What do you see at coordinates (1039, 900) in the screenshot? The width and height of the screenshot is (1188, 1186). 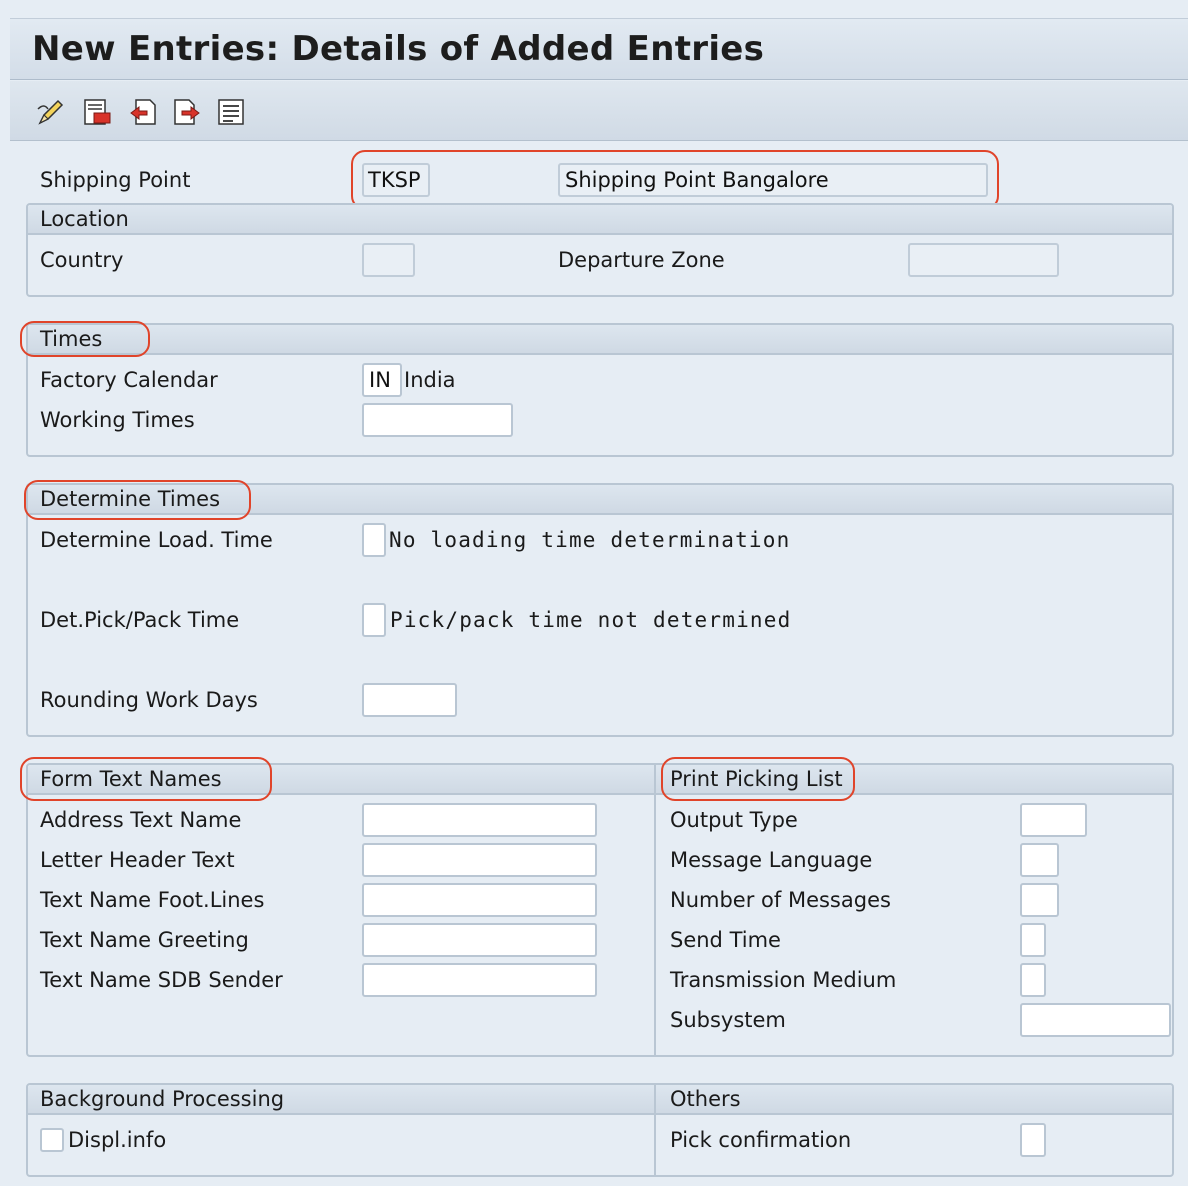 I see `number-of-messages-field` at bounding box center [1039, 900].